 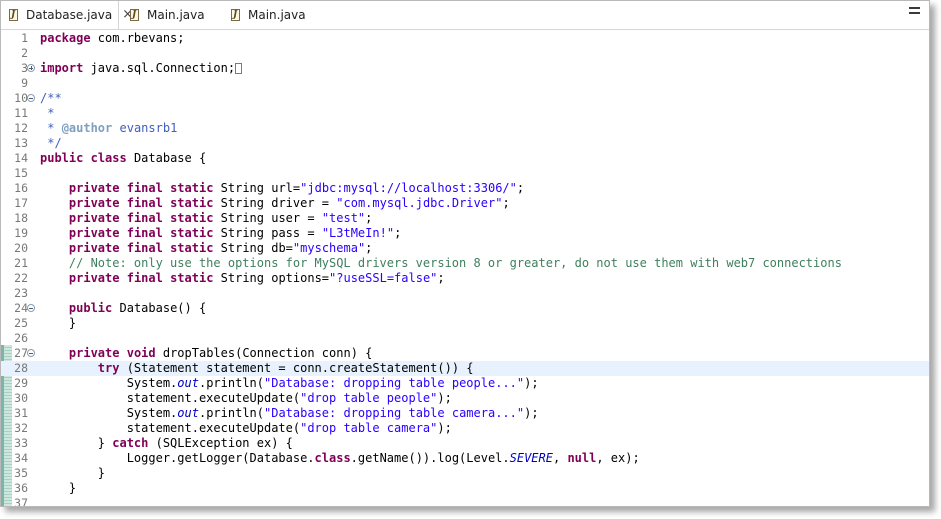 I want to click on code-line: 9, so click(x=465, y=83).